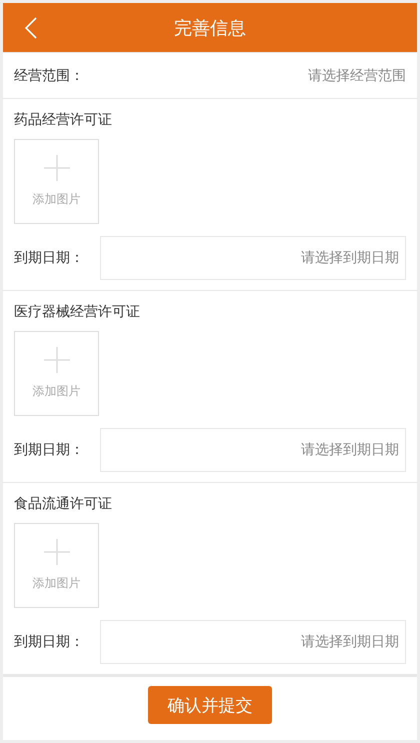  What do you see at coordinates (63, 120) in the screenshot?
I see `license-title: 药品经营许可证` at bounding box center [63, 120].